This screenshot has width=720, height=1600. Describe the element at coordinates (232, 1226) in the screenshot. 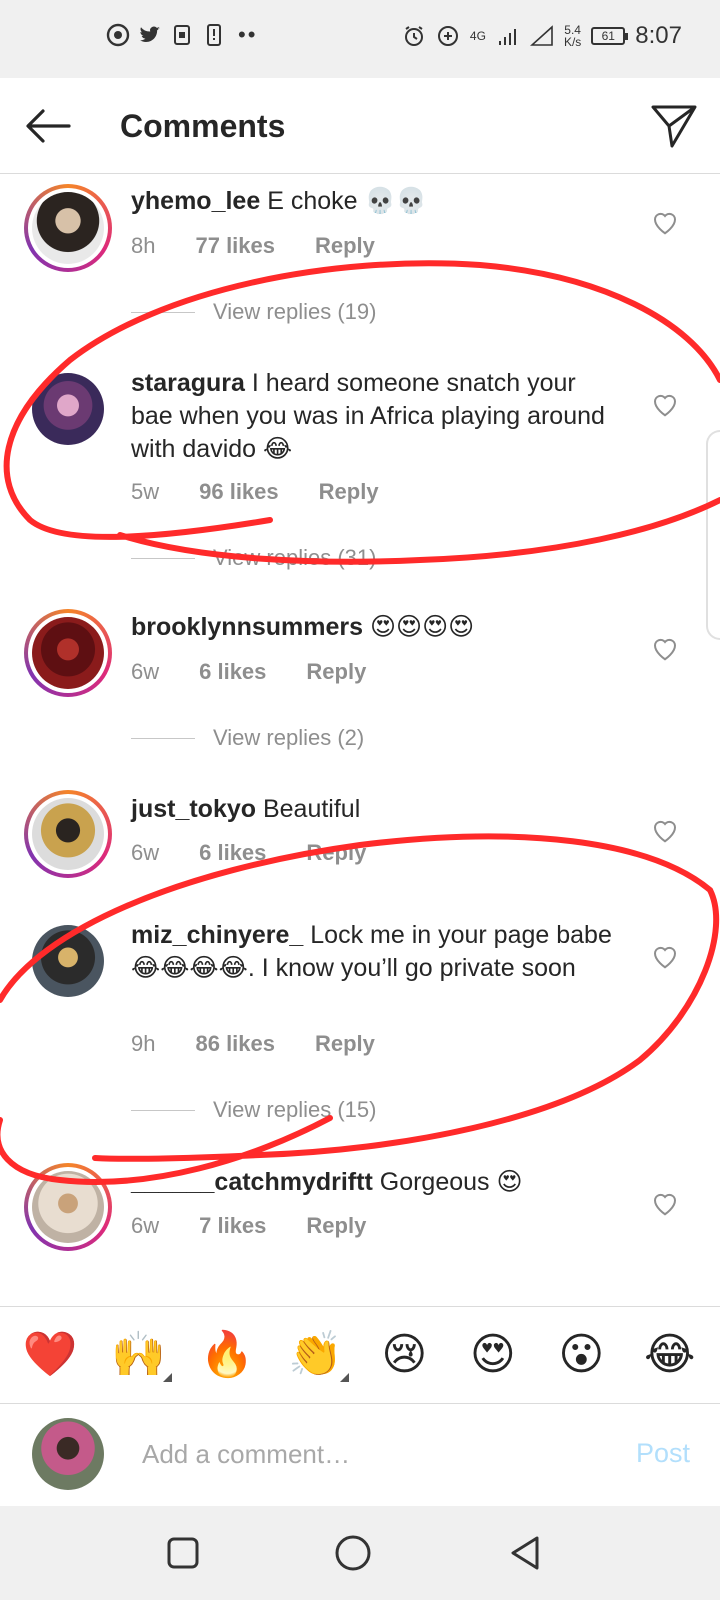

I see `comment-likes: 7 likes` at that location.